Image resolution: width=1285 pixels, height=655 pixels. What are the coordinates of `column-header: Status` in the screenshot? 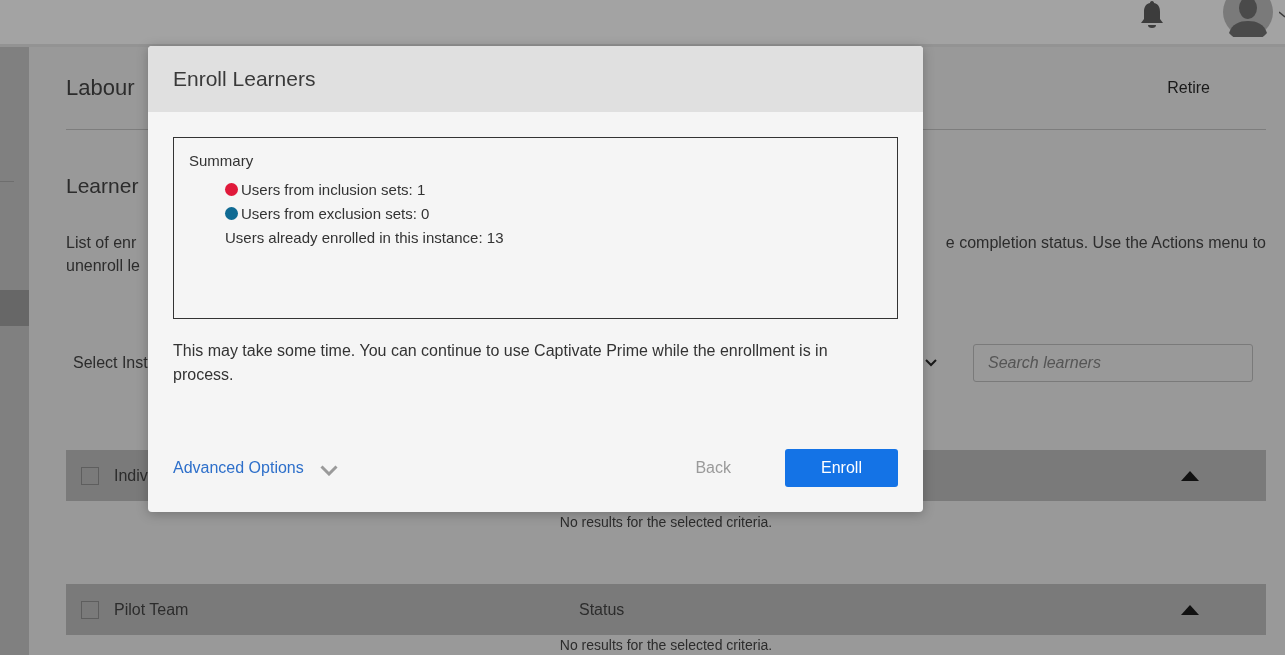 It's located at (602, 609).